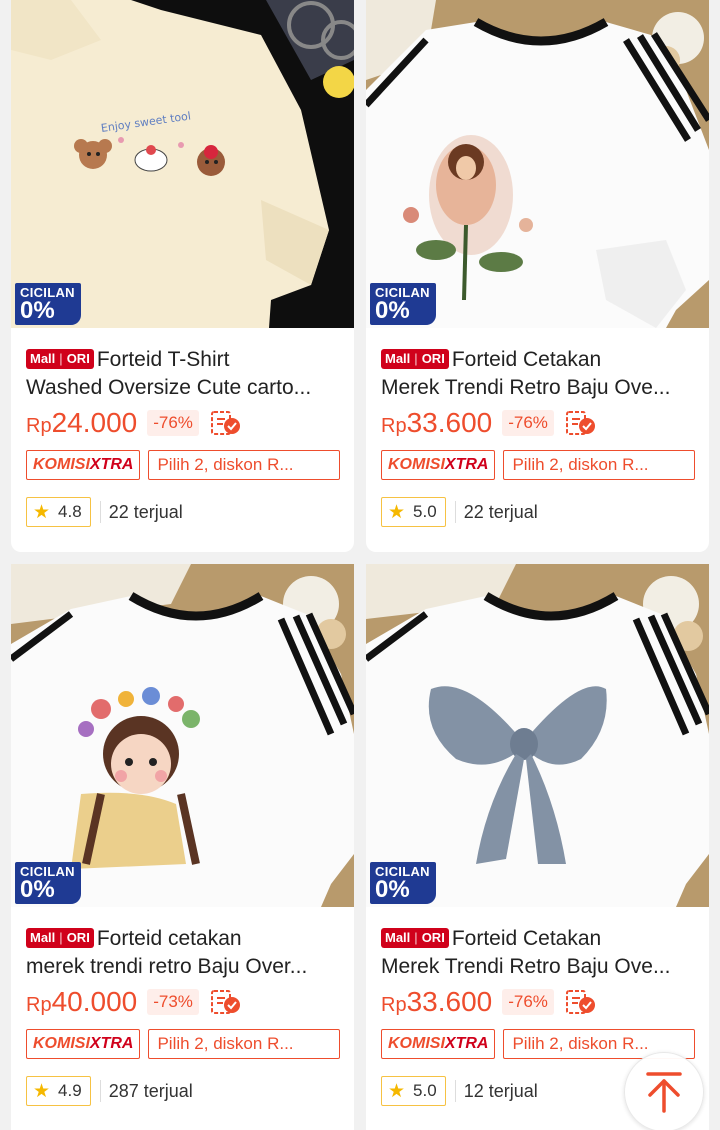 This screenshot has width=720, height=1130. I want to click on arrow-up-to-top-icon, so click(664, 1092).